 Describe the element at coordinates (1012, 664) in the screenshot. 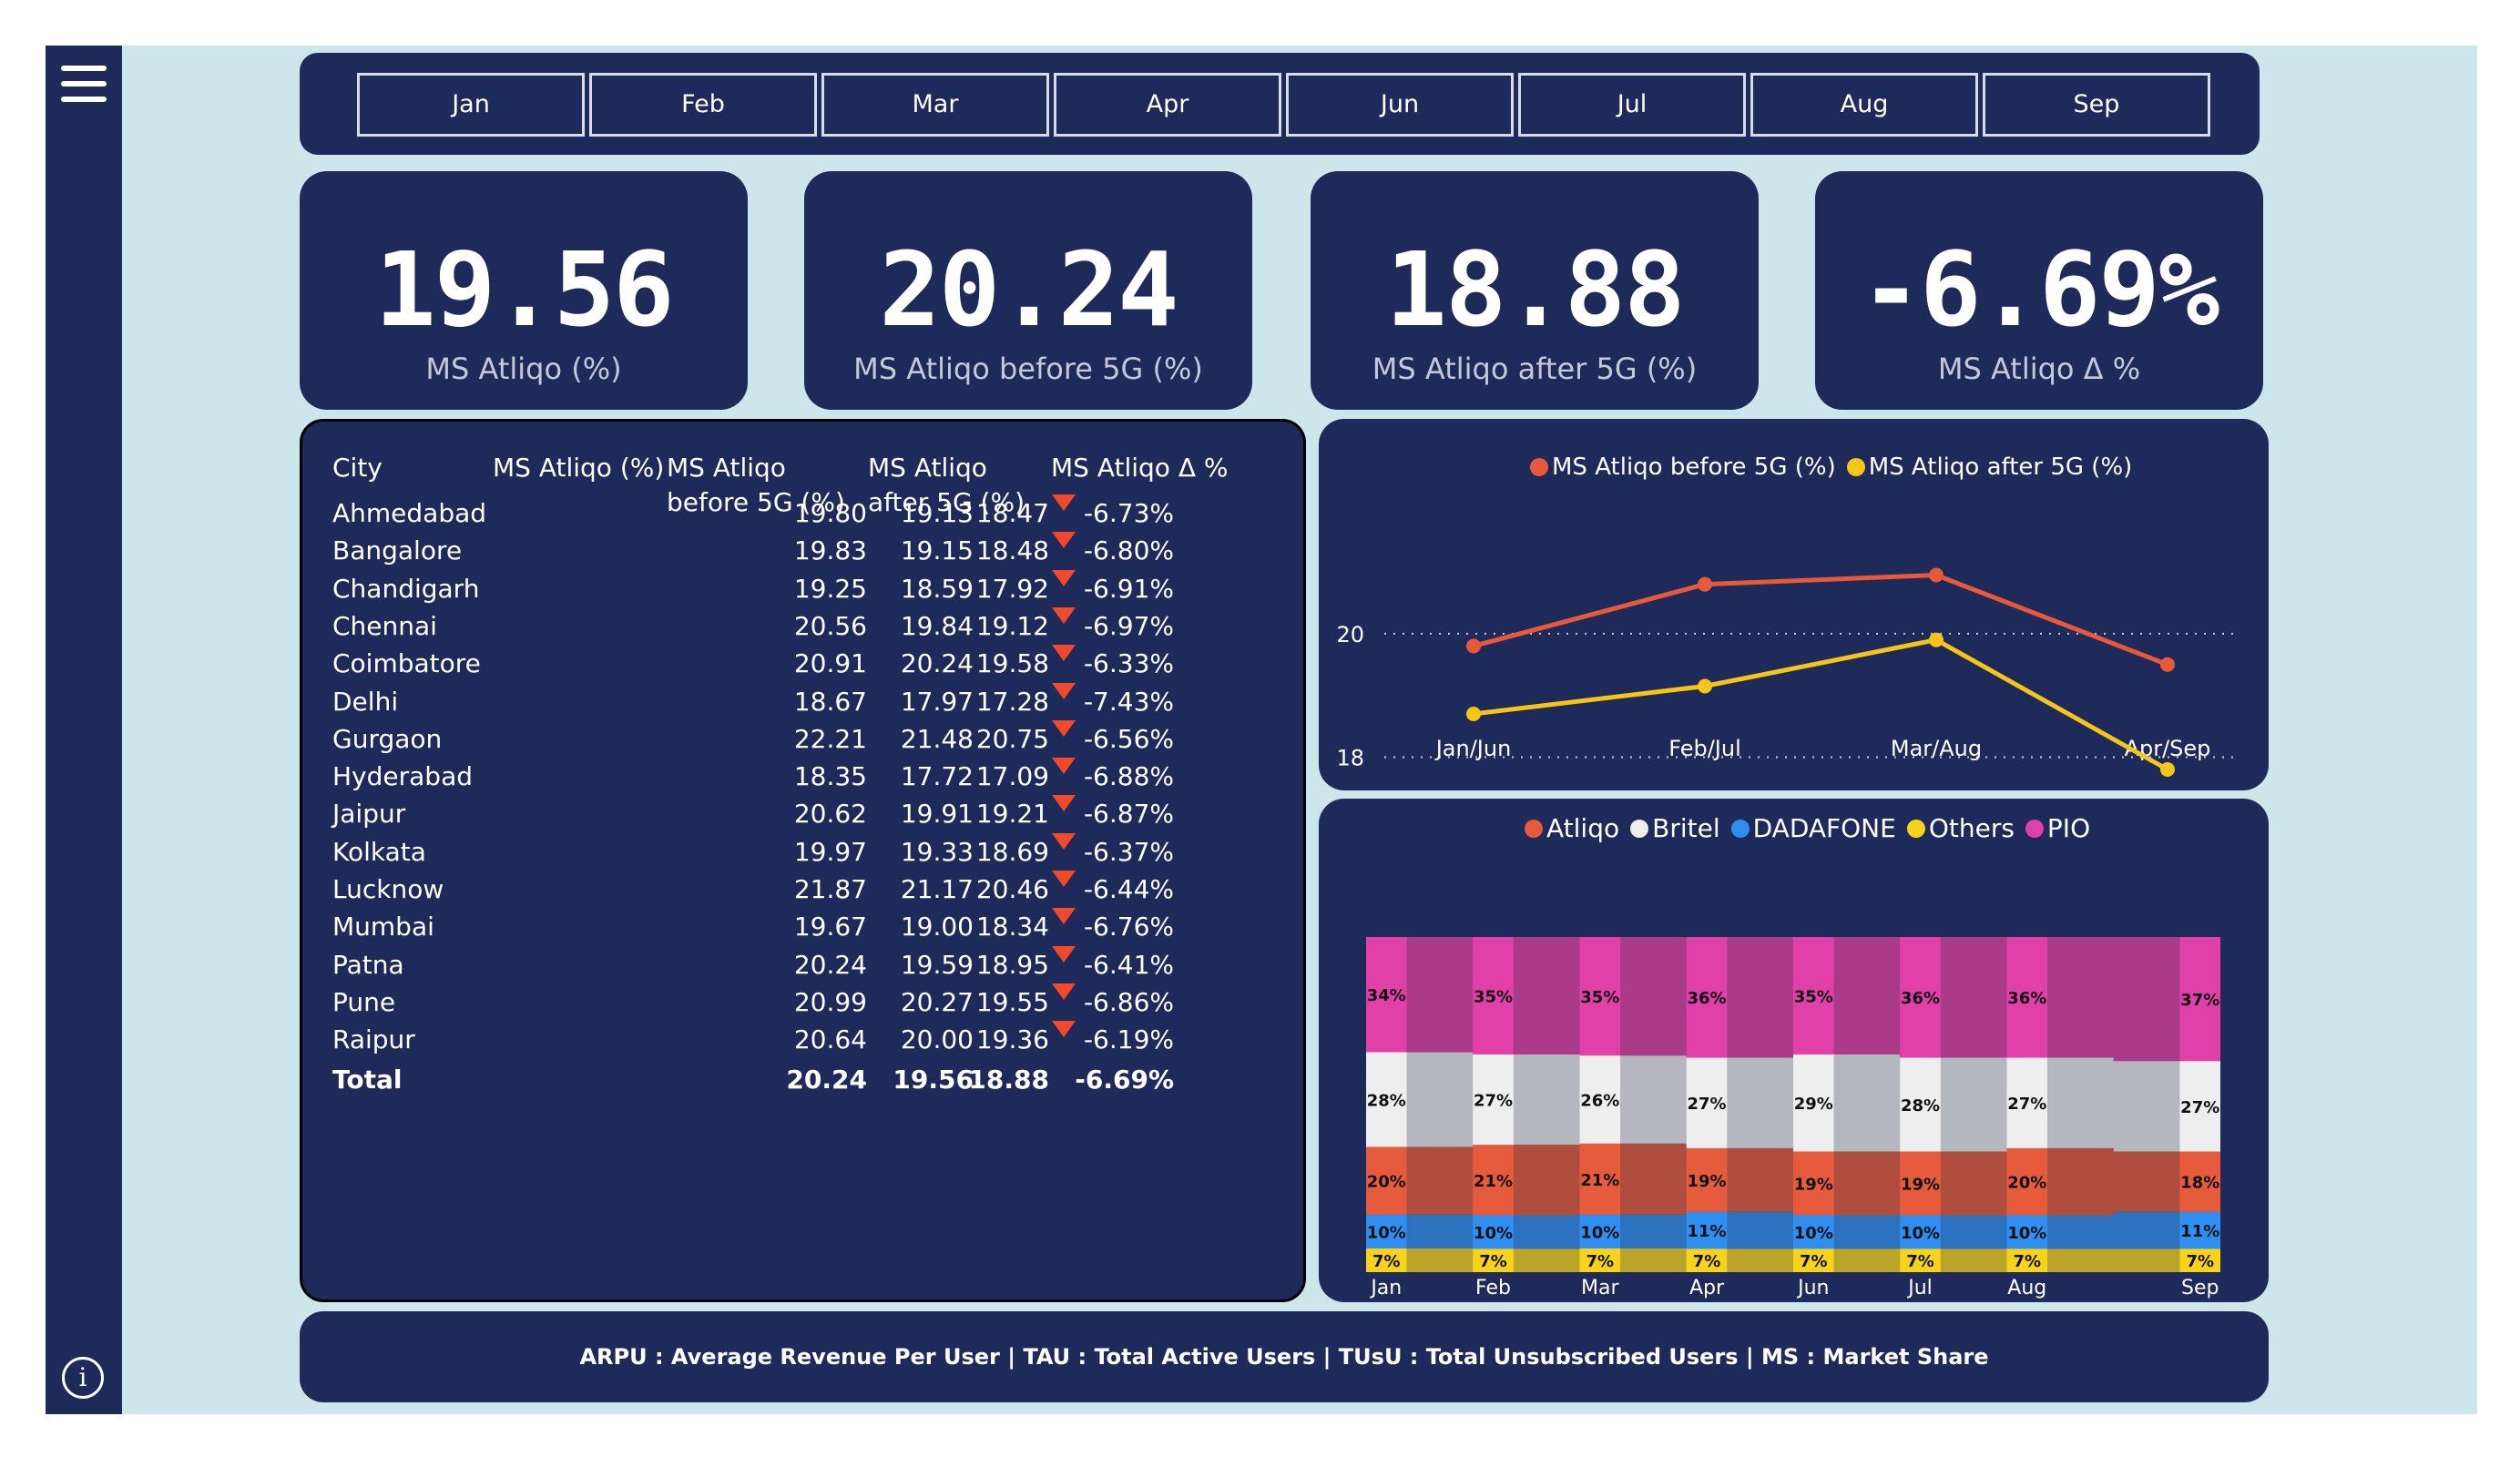

I see `after-cell: 19.58` at that location.